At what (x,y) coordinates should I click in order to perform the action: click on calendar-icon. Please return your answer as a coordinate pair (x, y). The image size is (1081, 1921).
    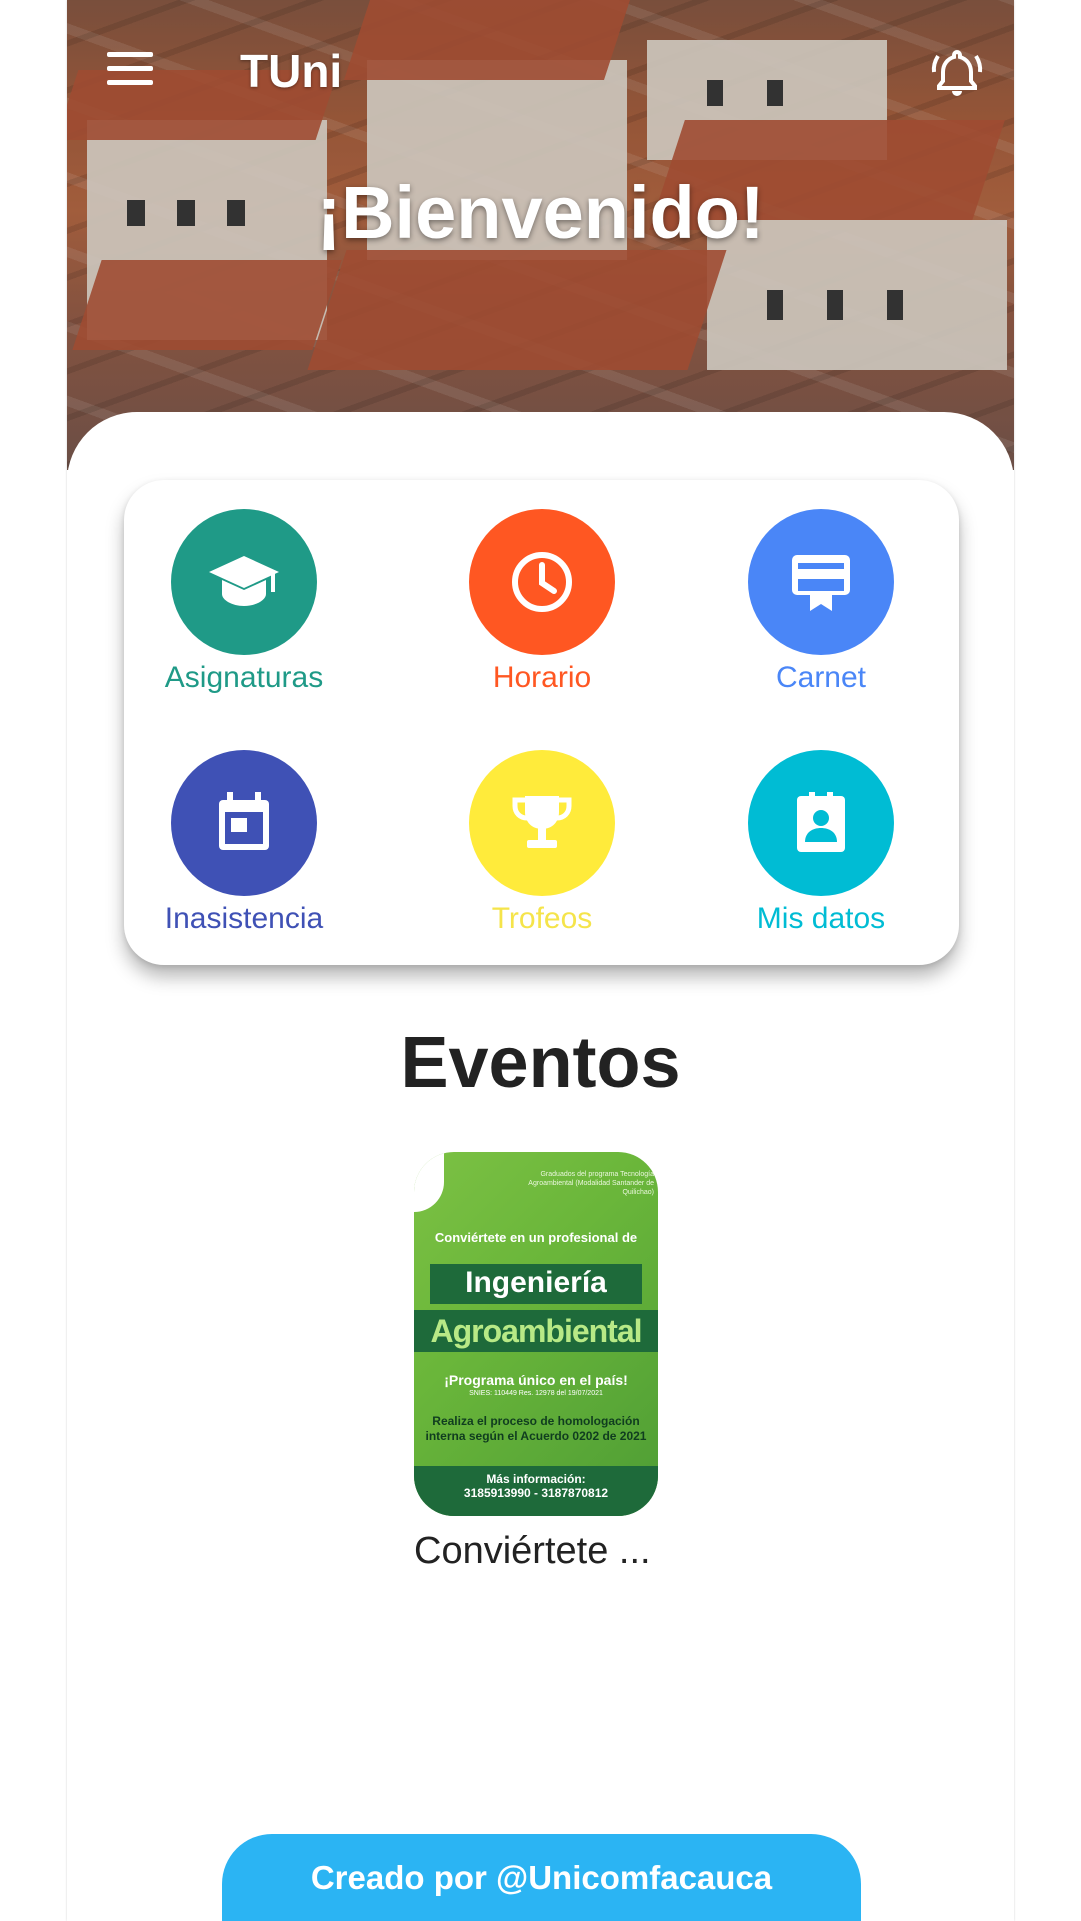
    Looking at the image, I should click on (244, 823).